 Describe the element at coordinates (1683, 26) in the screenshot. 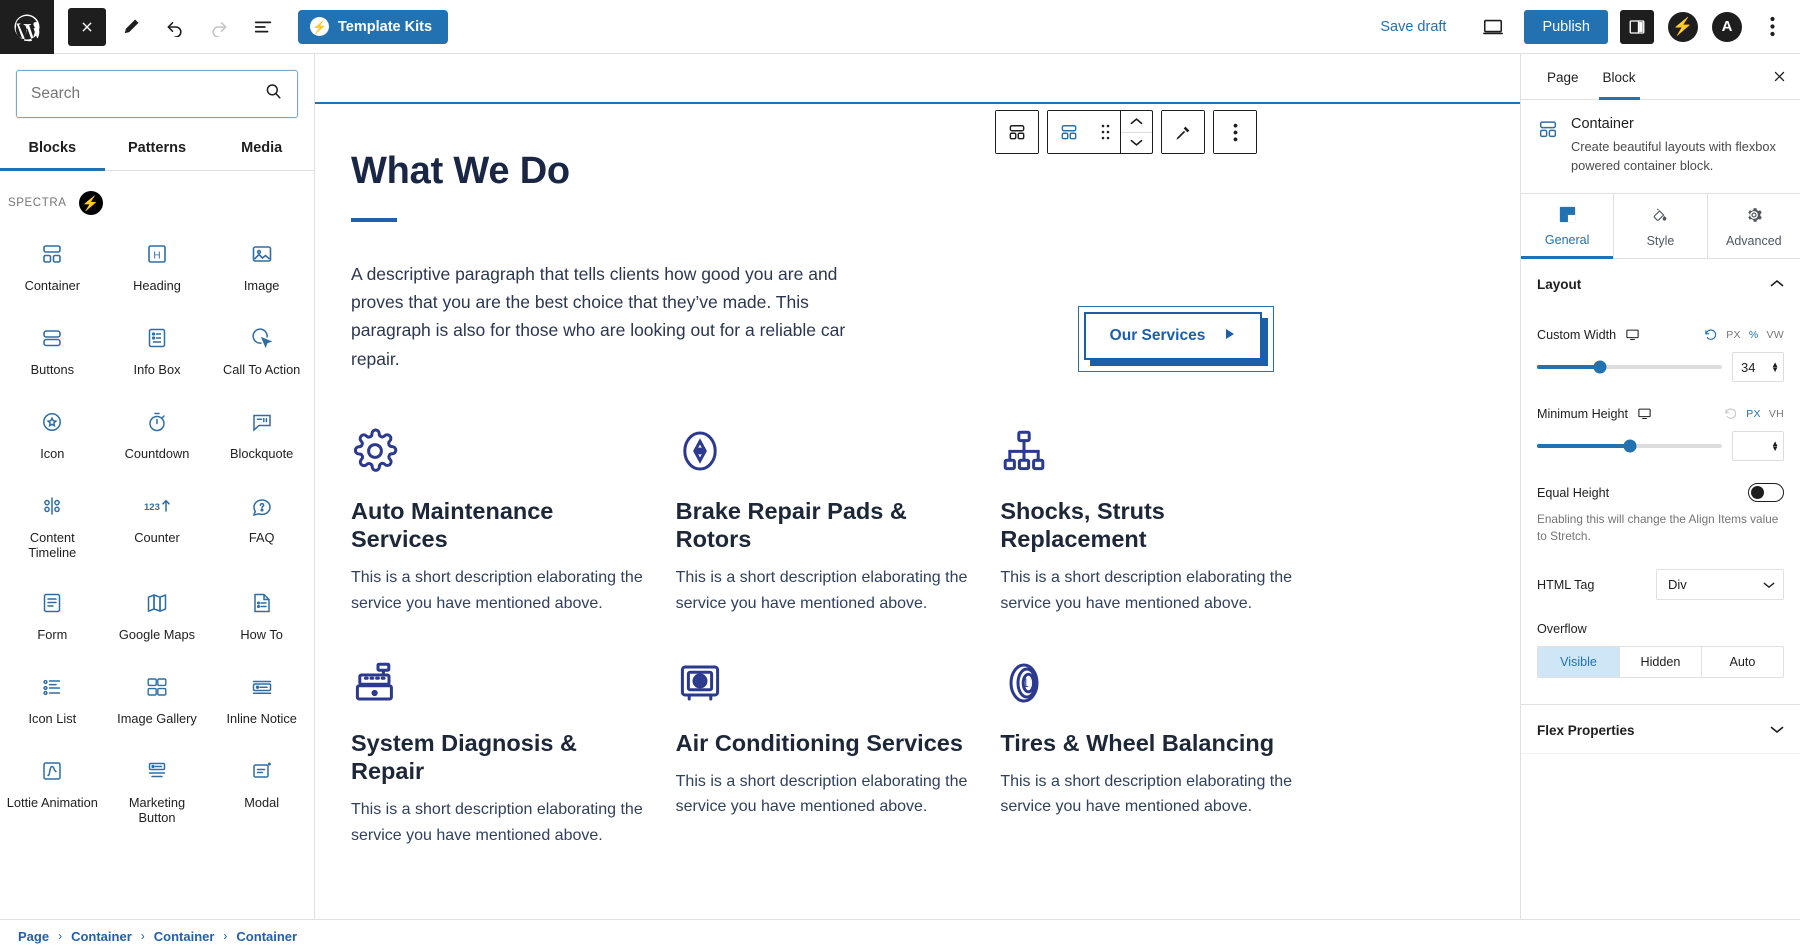

I see `spectra-menu-icon: ⚡` at that location.